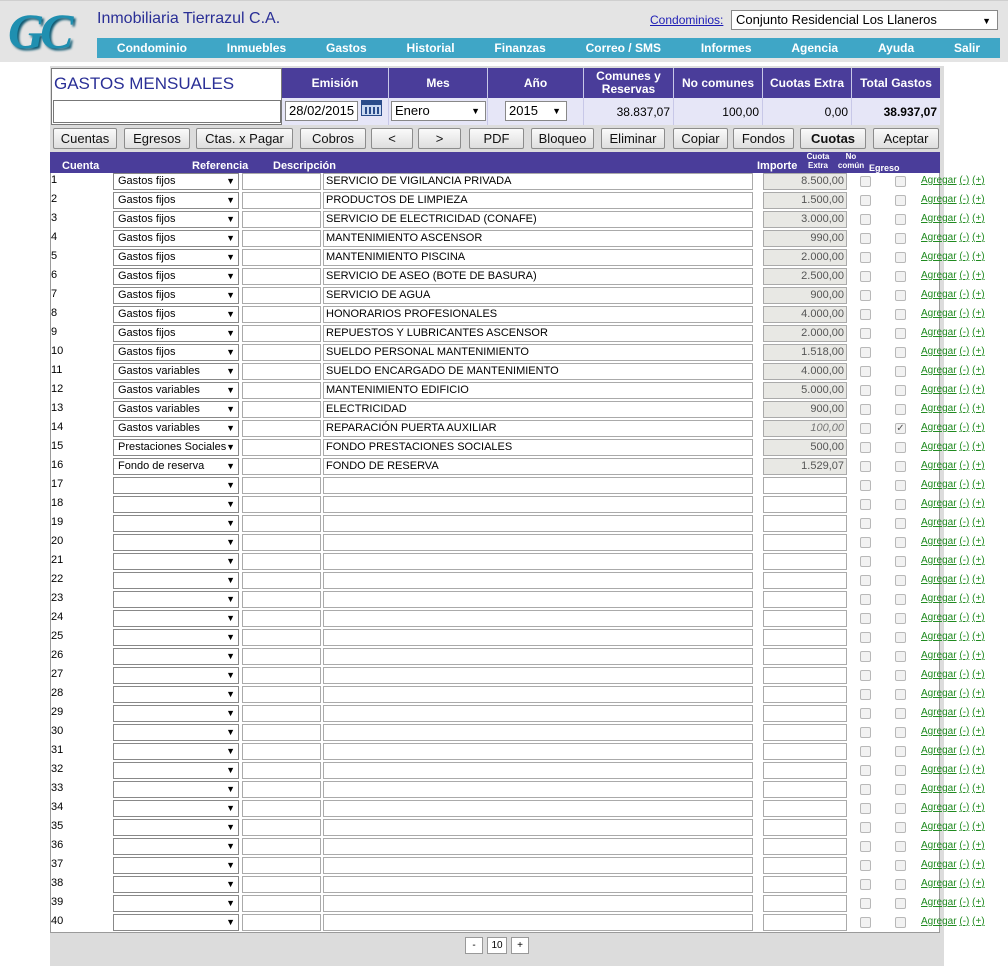  What do you see at coordinates (805, 409) in the screenshot?
I see `importe-input: 900,00` at bounding box center [805, 409].